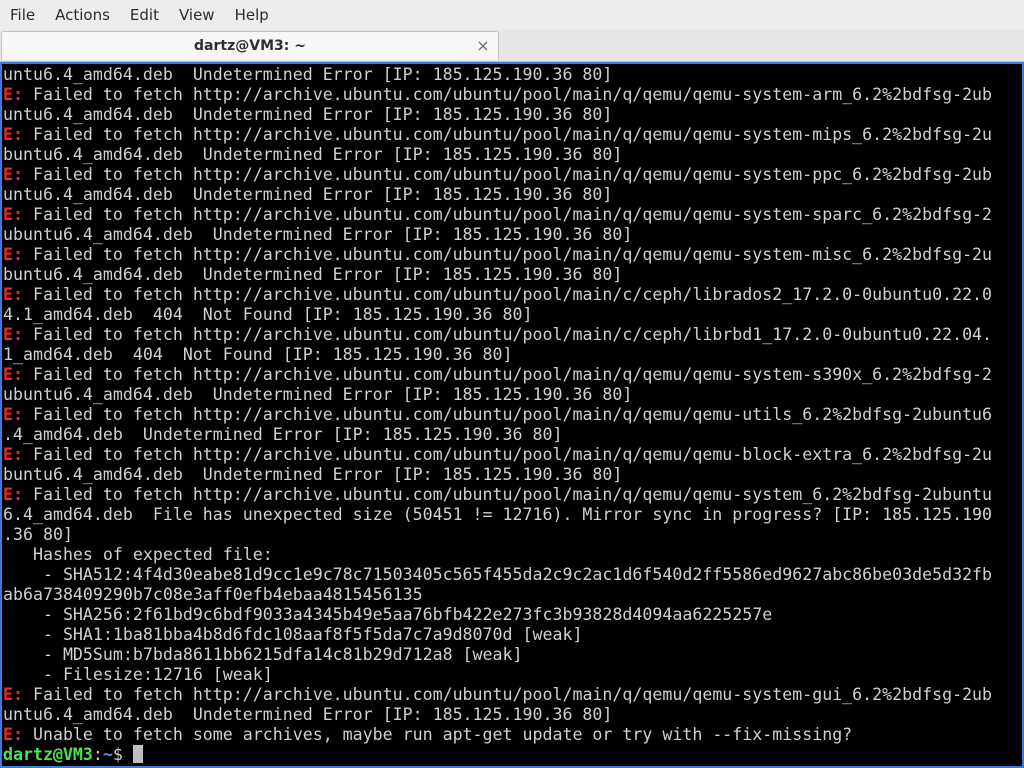 This screenshot has width=1024, height=768. I want to click on line-text: Hashes of expected file:, so click(138, 554).